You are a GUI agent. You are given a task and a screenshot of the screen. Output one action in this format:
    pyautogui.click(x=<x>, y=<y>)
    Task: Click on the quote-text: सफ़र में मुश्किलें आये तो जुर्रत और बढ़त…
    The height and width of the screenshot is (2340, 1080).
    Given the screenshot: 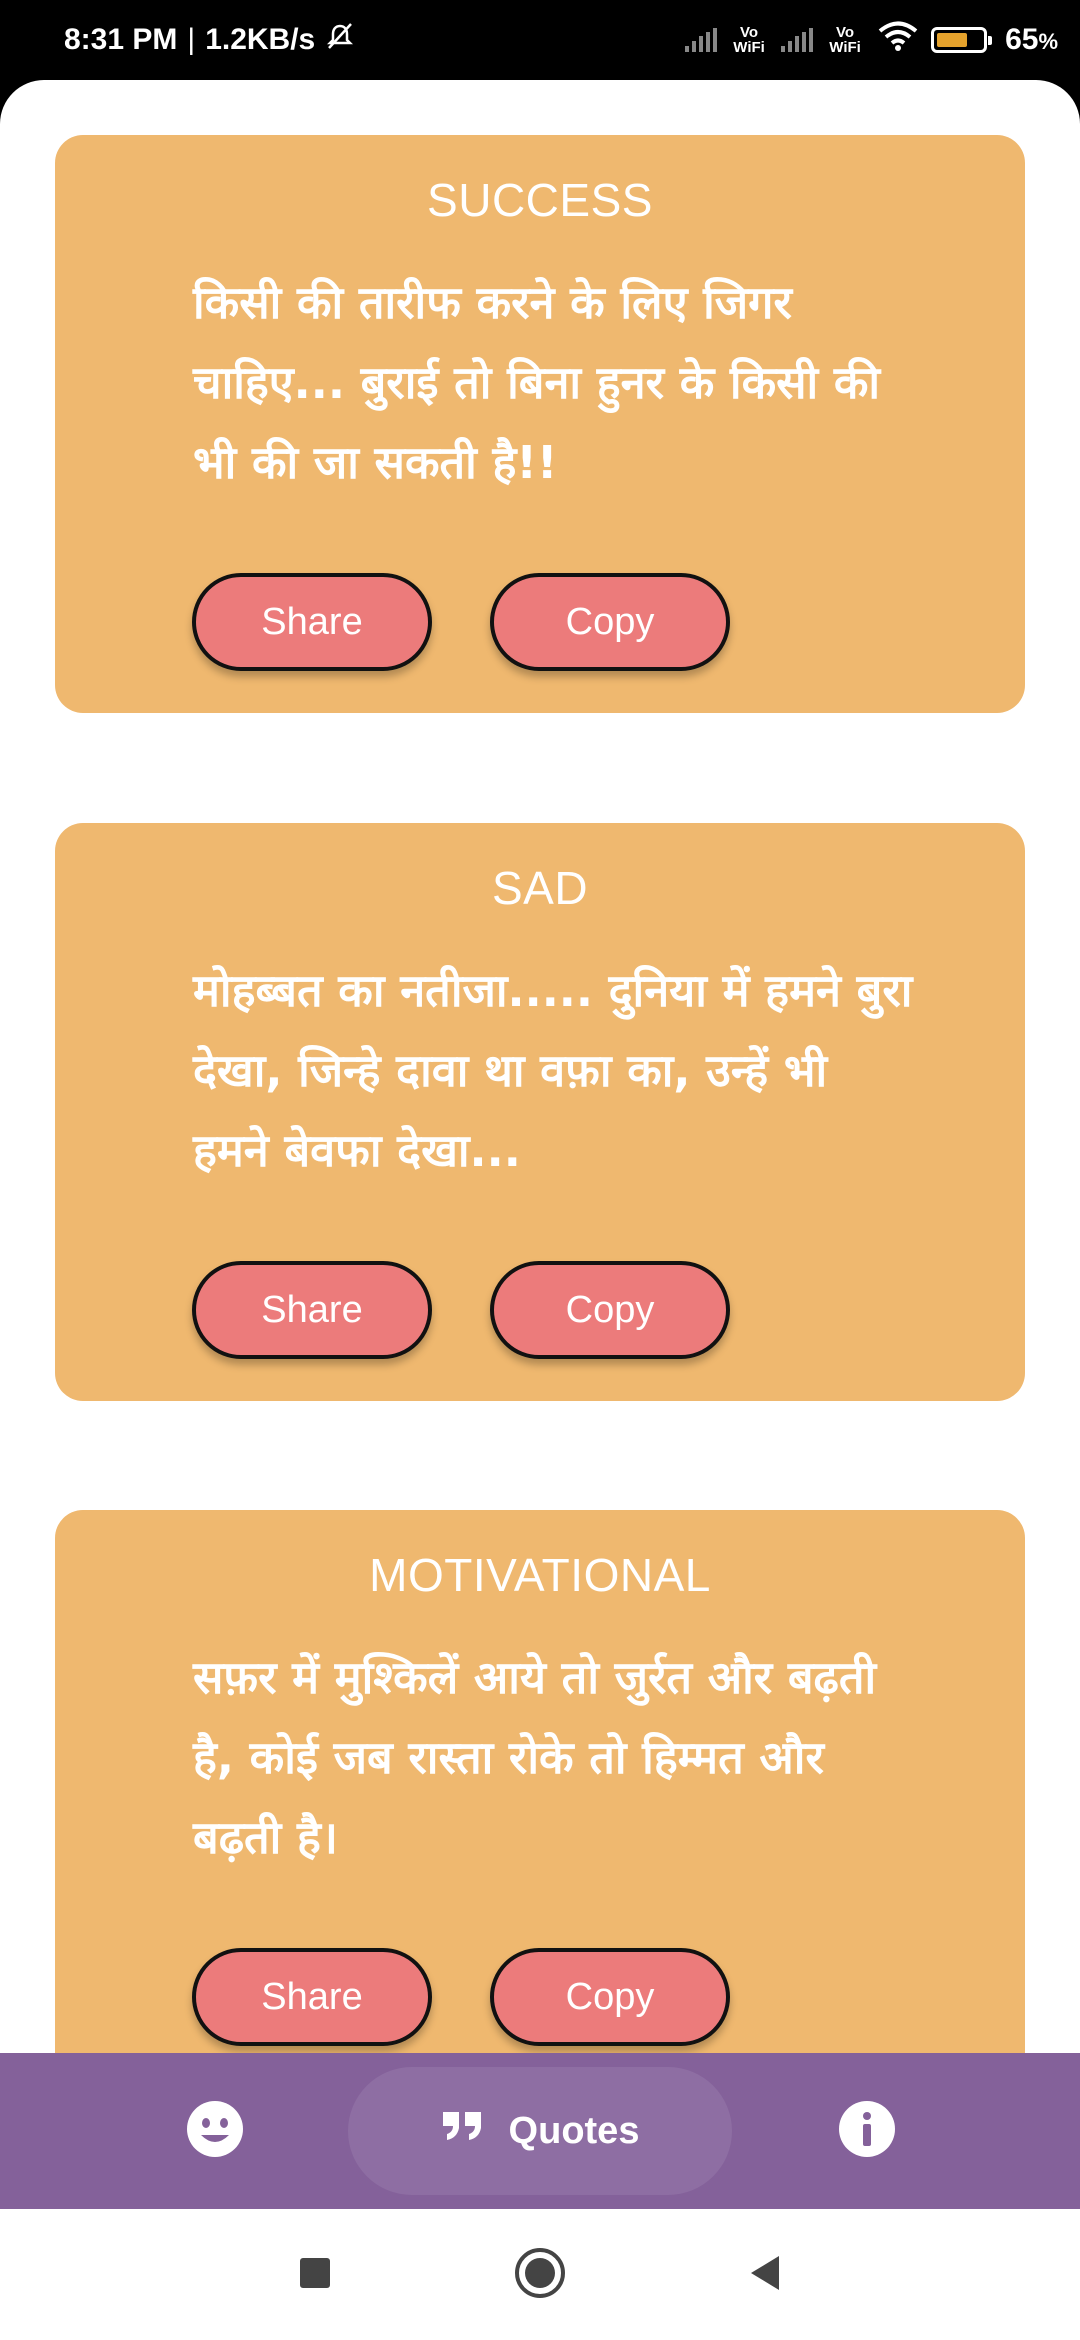 What is the action you would take?
    pyautogui.click(x=535, y=1757)
    